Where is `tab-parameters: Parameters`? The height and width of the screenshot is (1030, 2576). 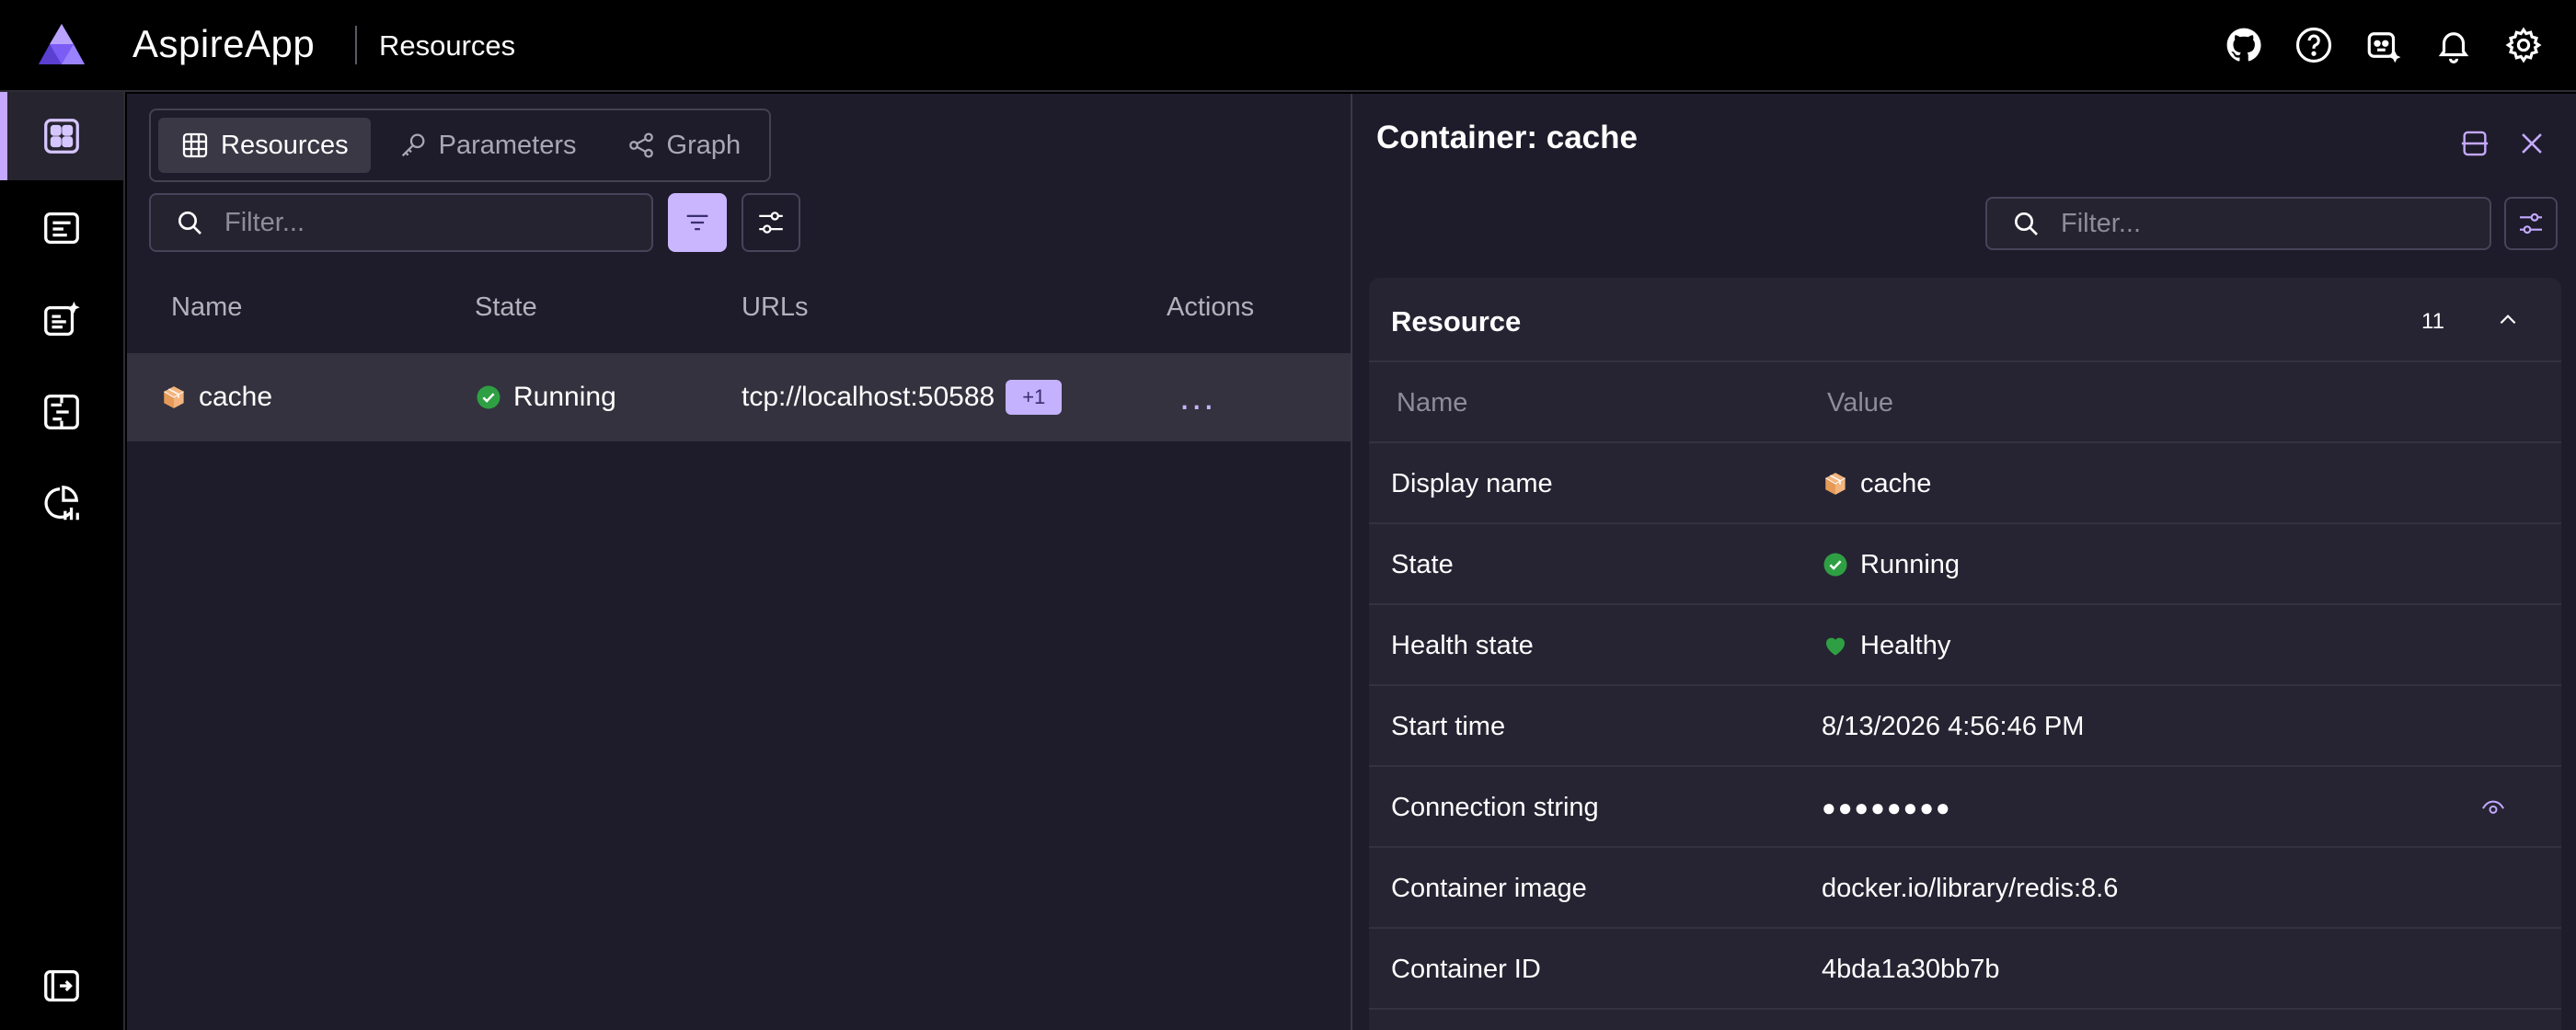 tab-parameters: Parameters is located at coordinates (487, 145).